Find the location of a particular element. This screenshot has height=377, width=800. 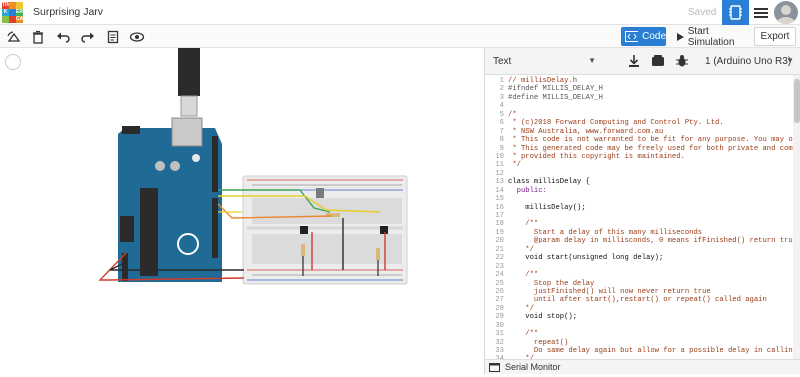

code-button: Code is located at coordinates (643, 36).